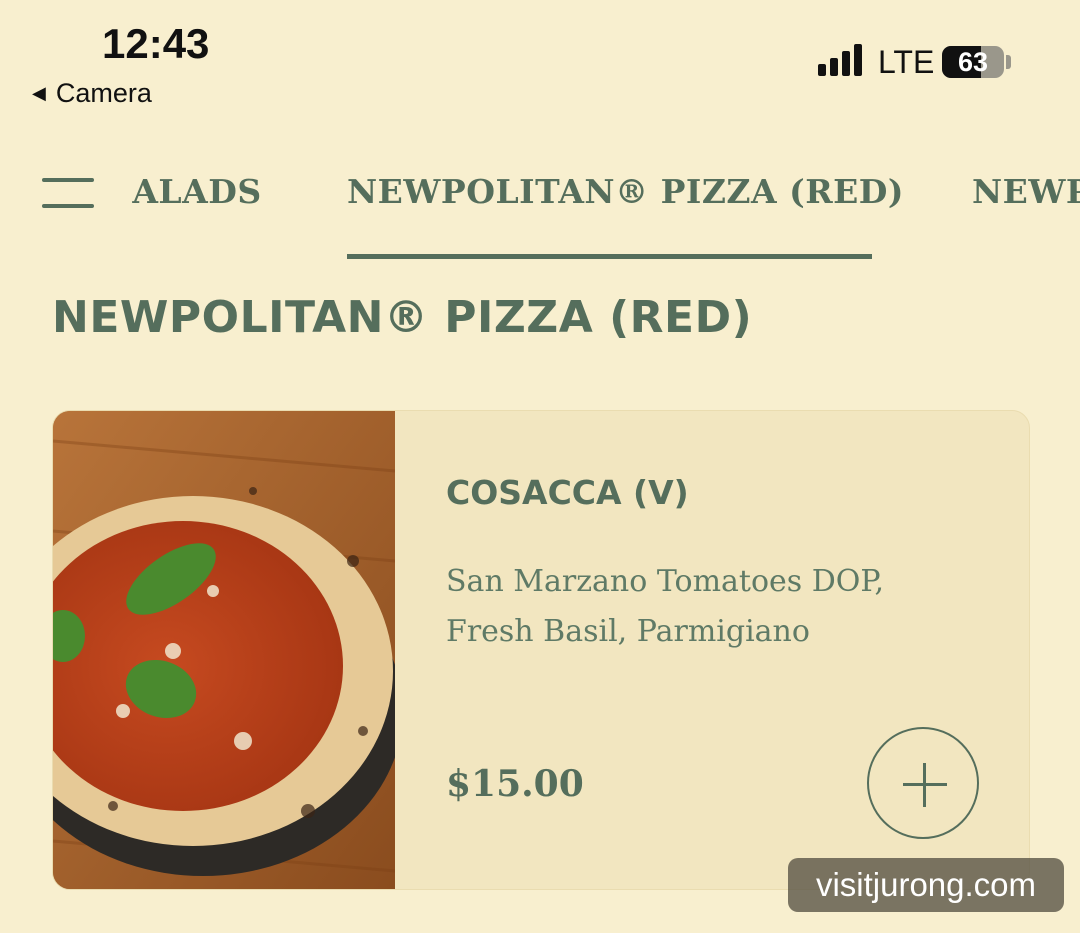 The image size is (1080, 933). Describe the element at coordinates (906, 62) in the screenshot. I see `network-type: LTE` at that location.